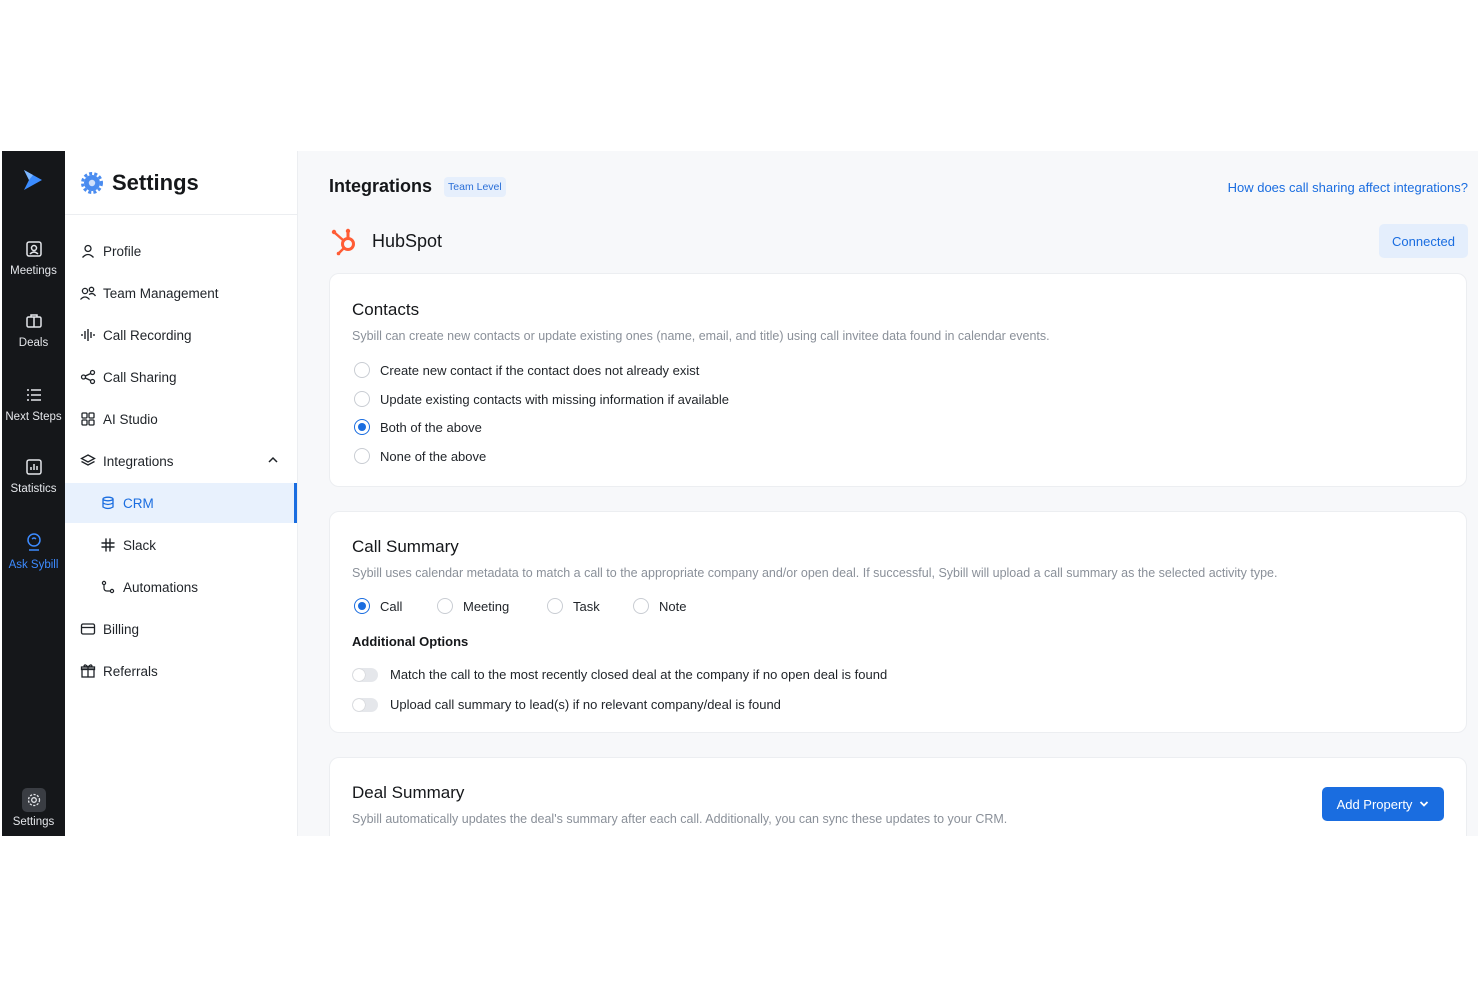  I want to click on sidebar-item-label: AI Studio, so click(130, 419).